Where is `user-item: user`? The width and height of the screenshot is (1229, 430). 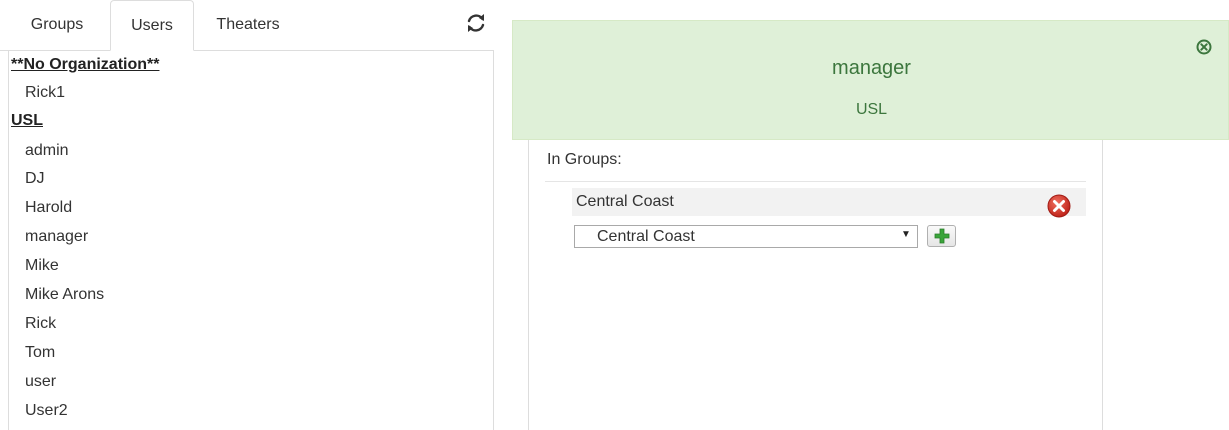 user-item: user is located at coordinates (40, 382).